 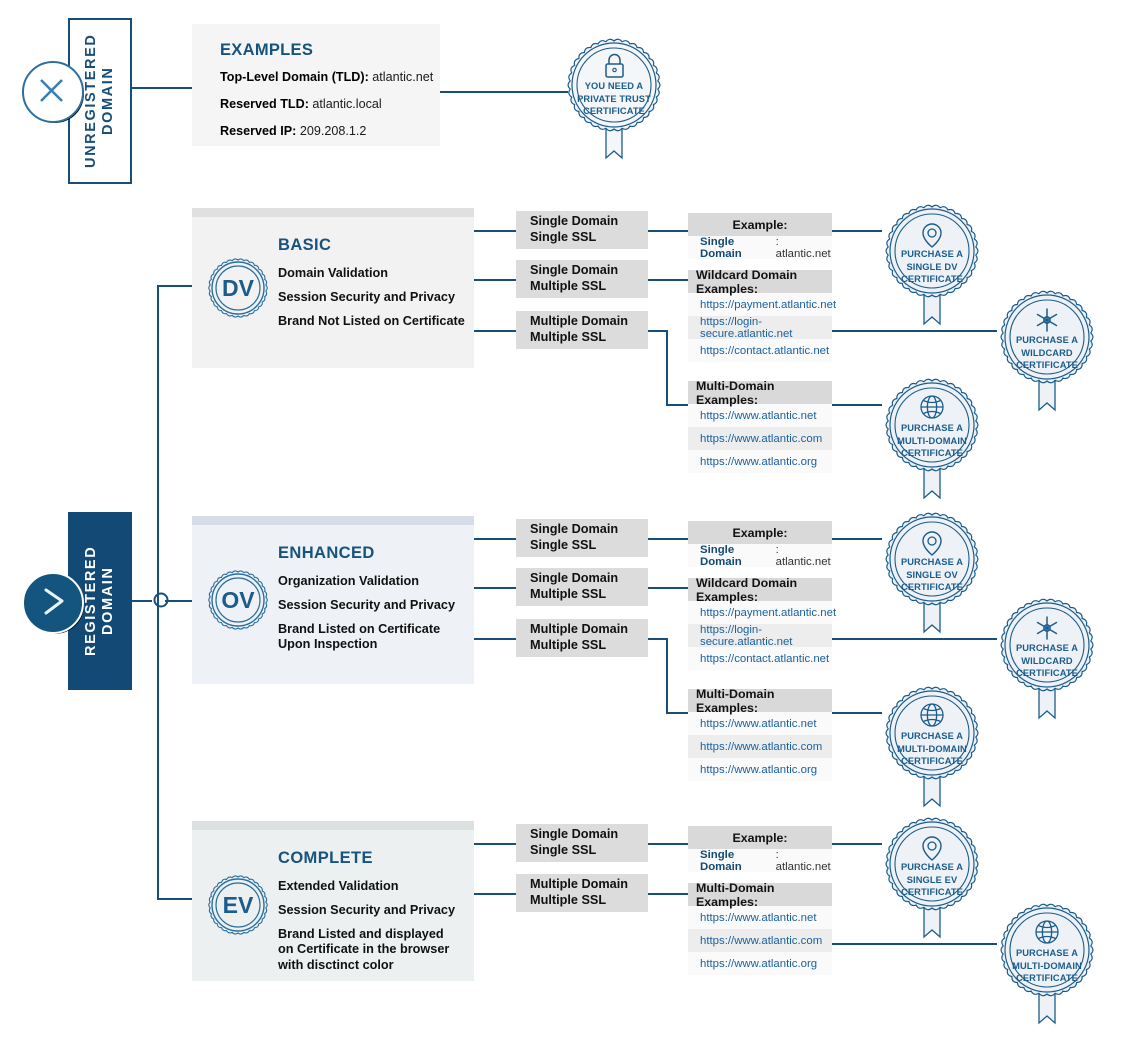 What do you see at coordinates (760, 940) in the screenshot?
I see `example-table-row: https://www.atlantic.com` at bounding box center [760, 940].